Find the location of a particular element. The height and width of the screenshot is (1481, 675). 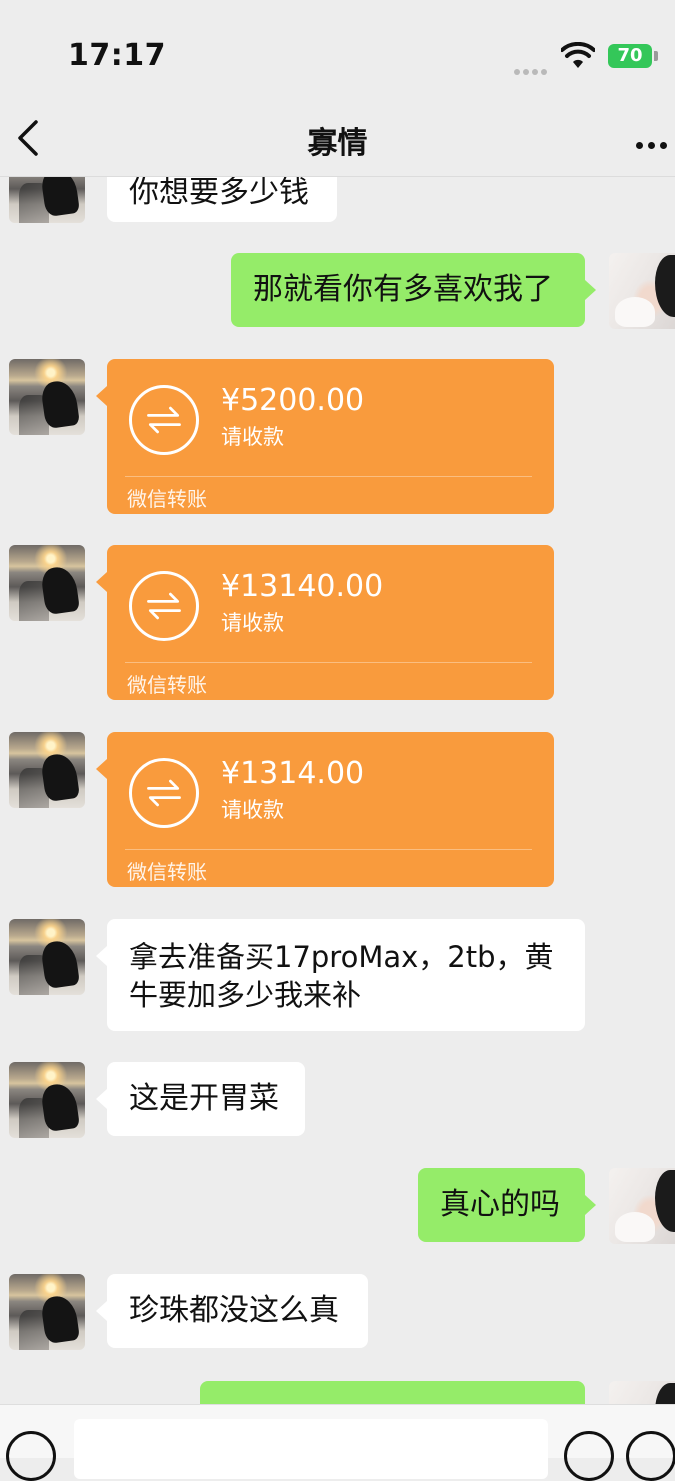

message-text-line: 牛要加多少我来补 is located at coordinates (245, 995).